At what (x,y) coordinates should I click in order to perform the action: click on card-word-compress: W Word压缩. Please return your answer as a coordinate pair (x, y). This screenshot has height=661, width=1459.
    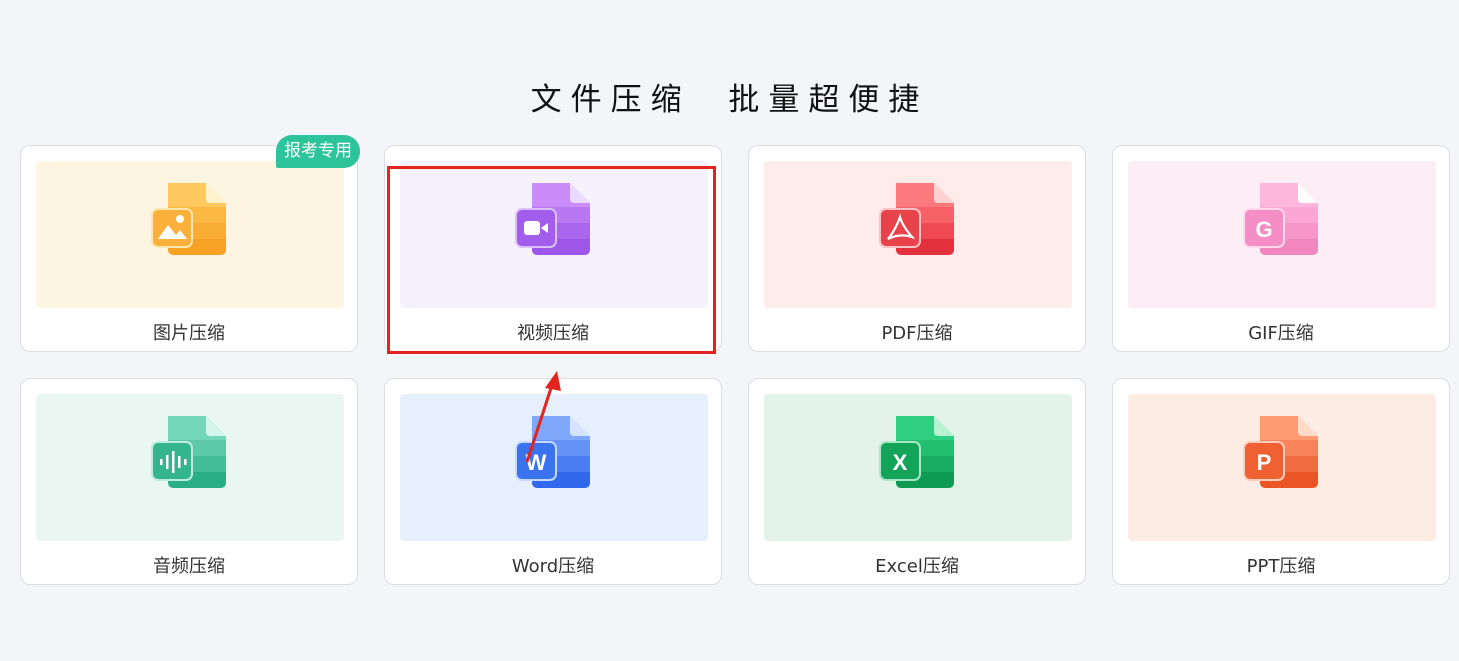
    Looking at the image, I should click on (553, 481).